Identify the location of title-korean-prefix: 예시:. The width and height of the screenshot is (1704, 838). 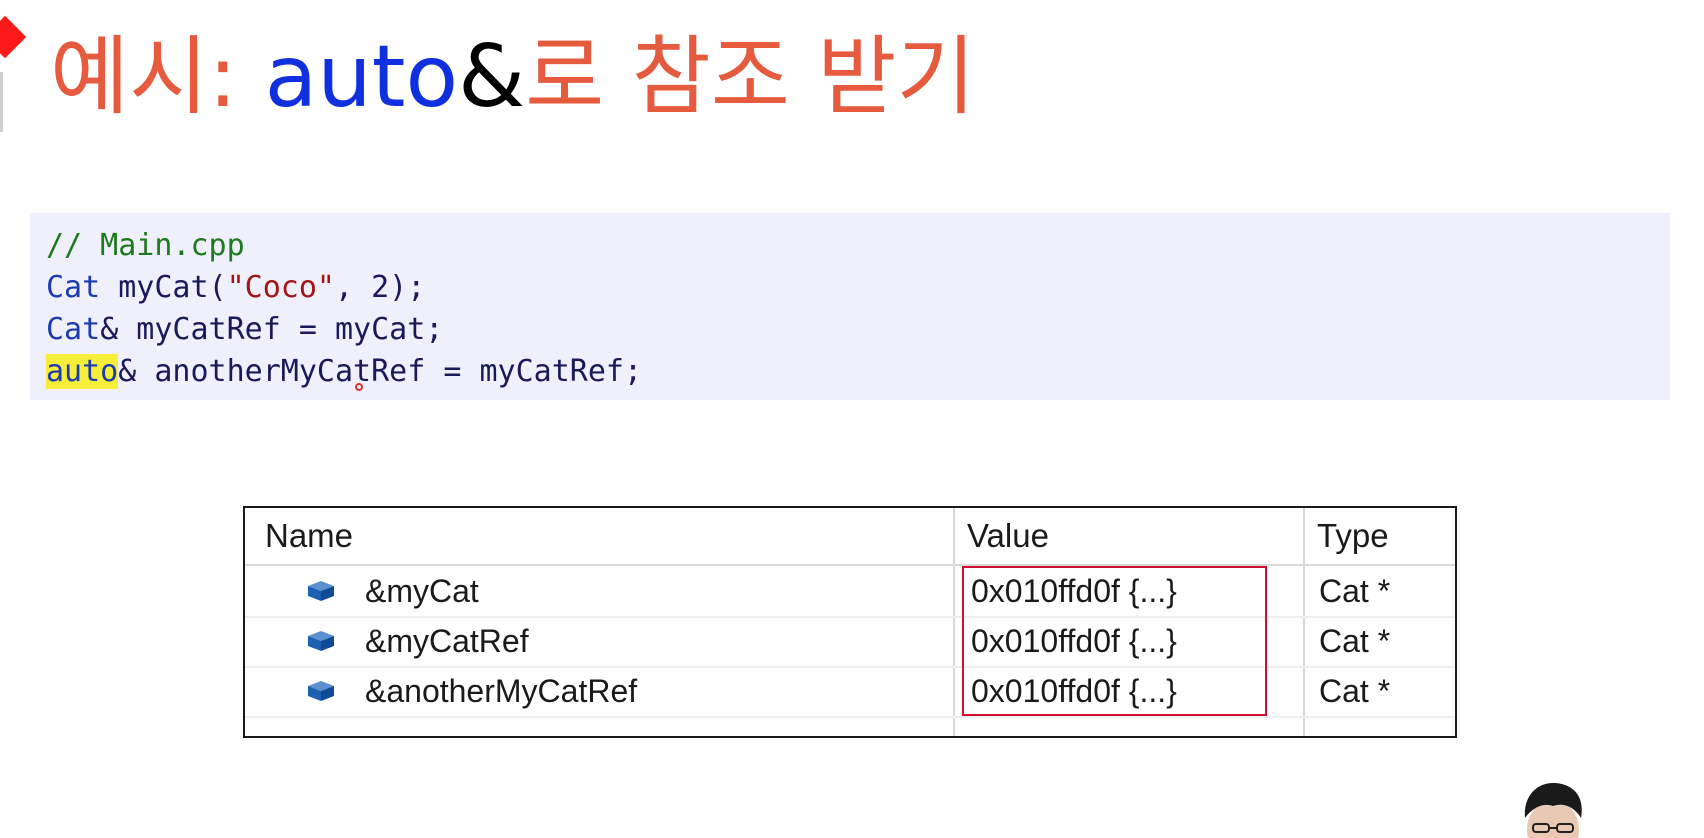
(157, 77).